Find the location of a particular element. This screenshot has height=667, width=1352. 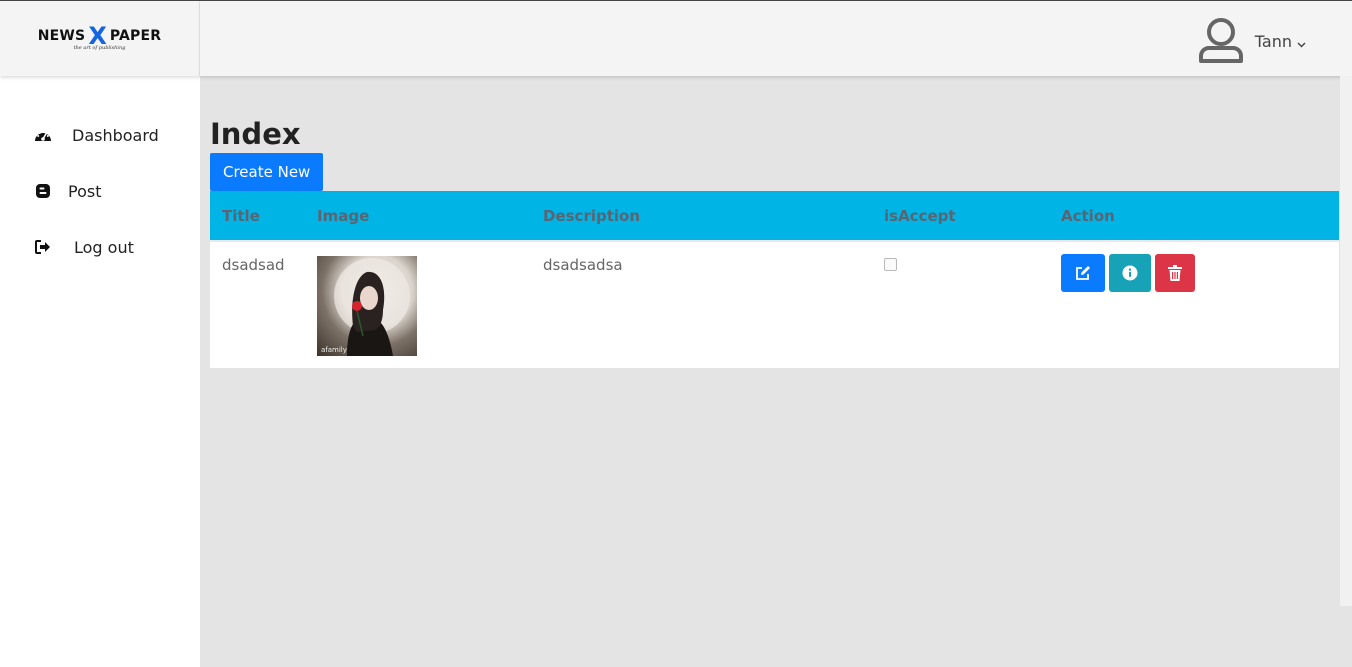

user-menu: Tann is located at coordinates (1251, 41).